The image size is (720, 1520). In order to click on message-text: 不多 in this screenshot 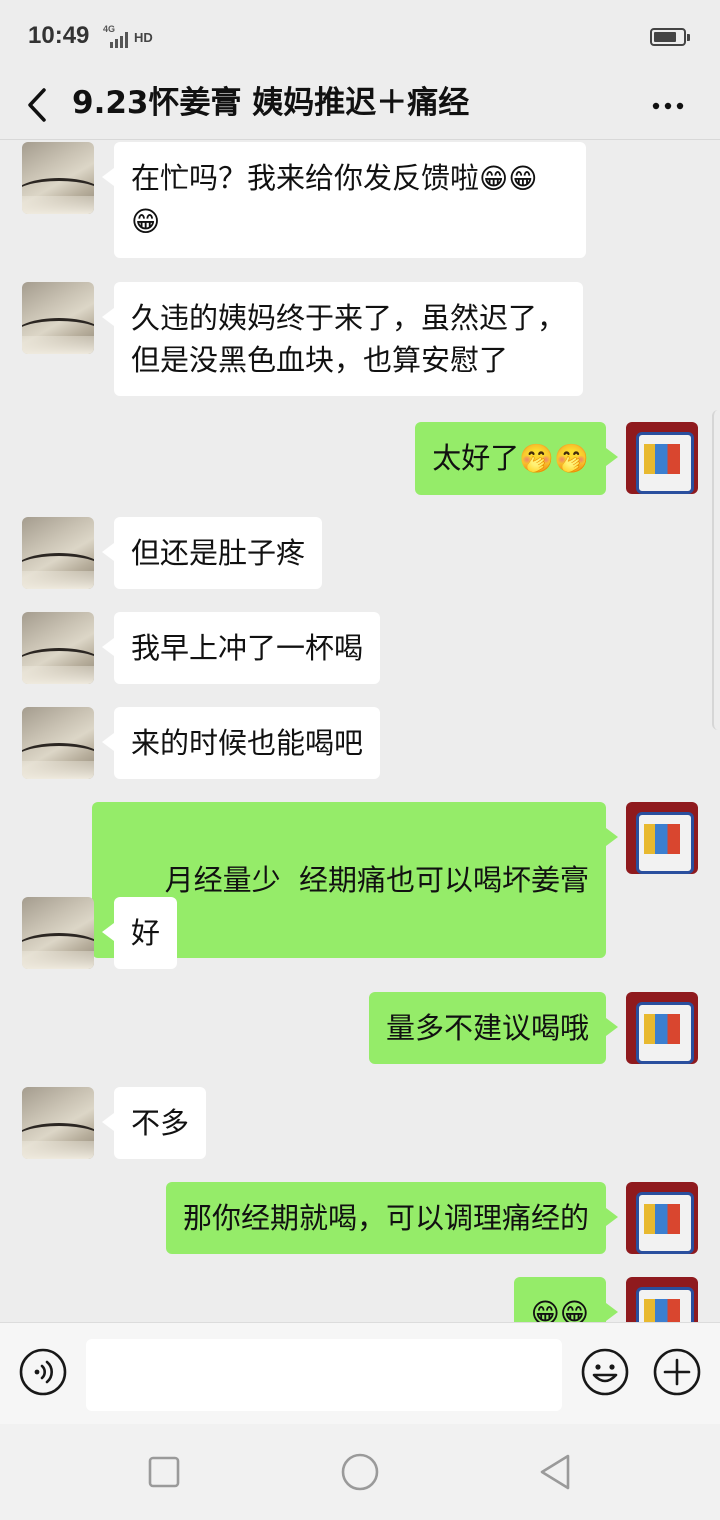, I will do `click(160, 1123)`.